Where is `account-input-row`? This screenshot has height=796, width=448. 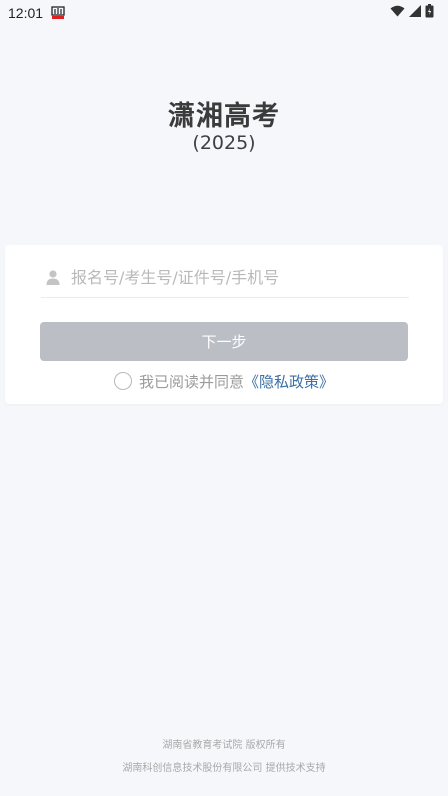
account-input-row is located at coordinates (225, 277).